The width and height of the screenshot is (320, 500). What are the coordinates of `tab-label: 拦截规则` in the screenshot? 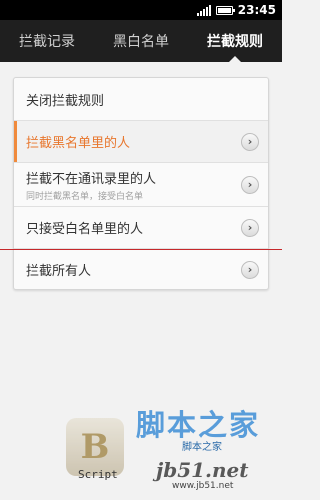 It's located at (235, 42).